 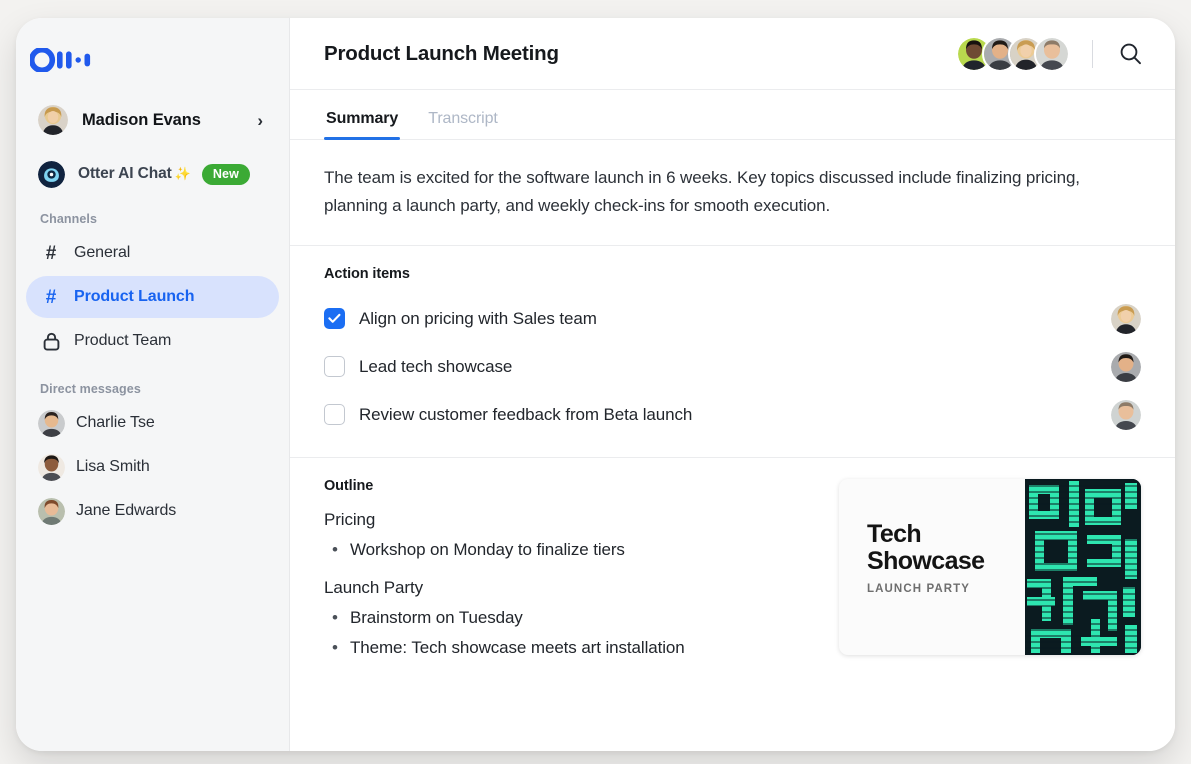 What do you see at coordinates (125, 173) in the screenshot?
I see `otter-ai-chat-label: Otter AI Chat` at bounding box center [125, 173].